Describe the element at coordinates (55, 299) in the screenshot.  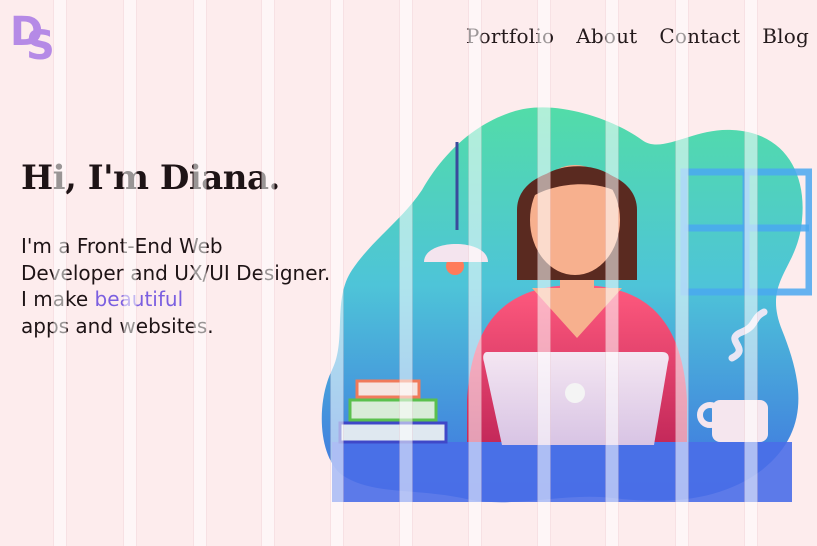
I see `intro-line-3-prefix: I make` at that location.